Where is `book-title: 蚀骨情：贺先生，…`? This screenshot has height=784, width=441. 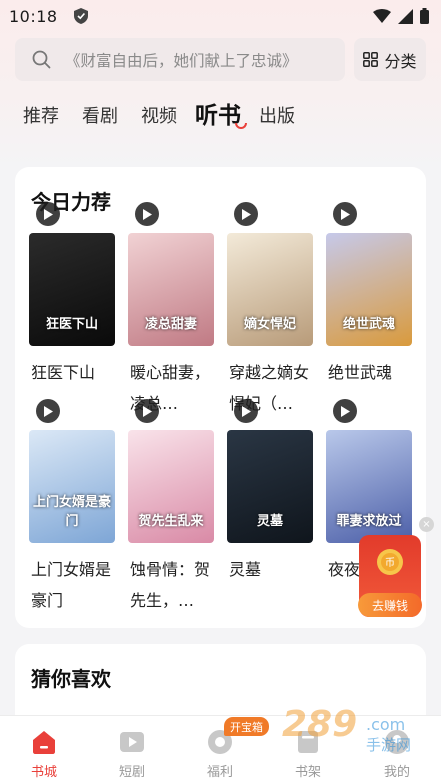 book-title: 蚀骨情：贺先生，… is located at coordinates (170, 585).